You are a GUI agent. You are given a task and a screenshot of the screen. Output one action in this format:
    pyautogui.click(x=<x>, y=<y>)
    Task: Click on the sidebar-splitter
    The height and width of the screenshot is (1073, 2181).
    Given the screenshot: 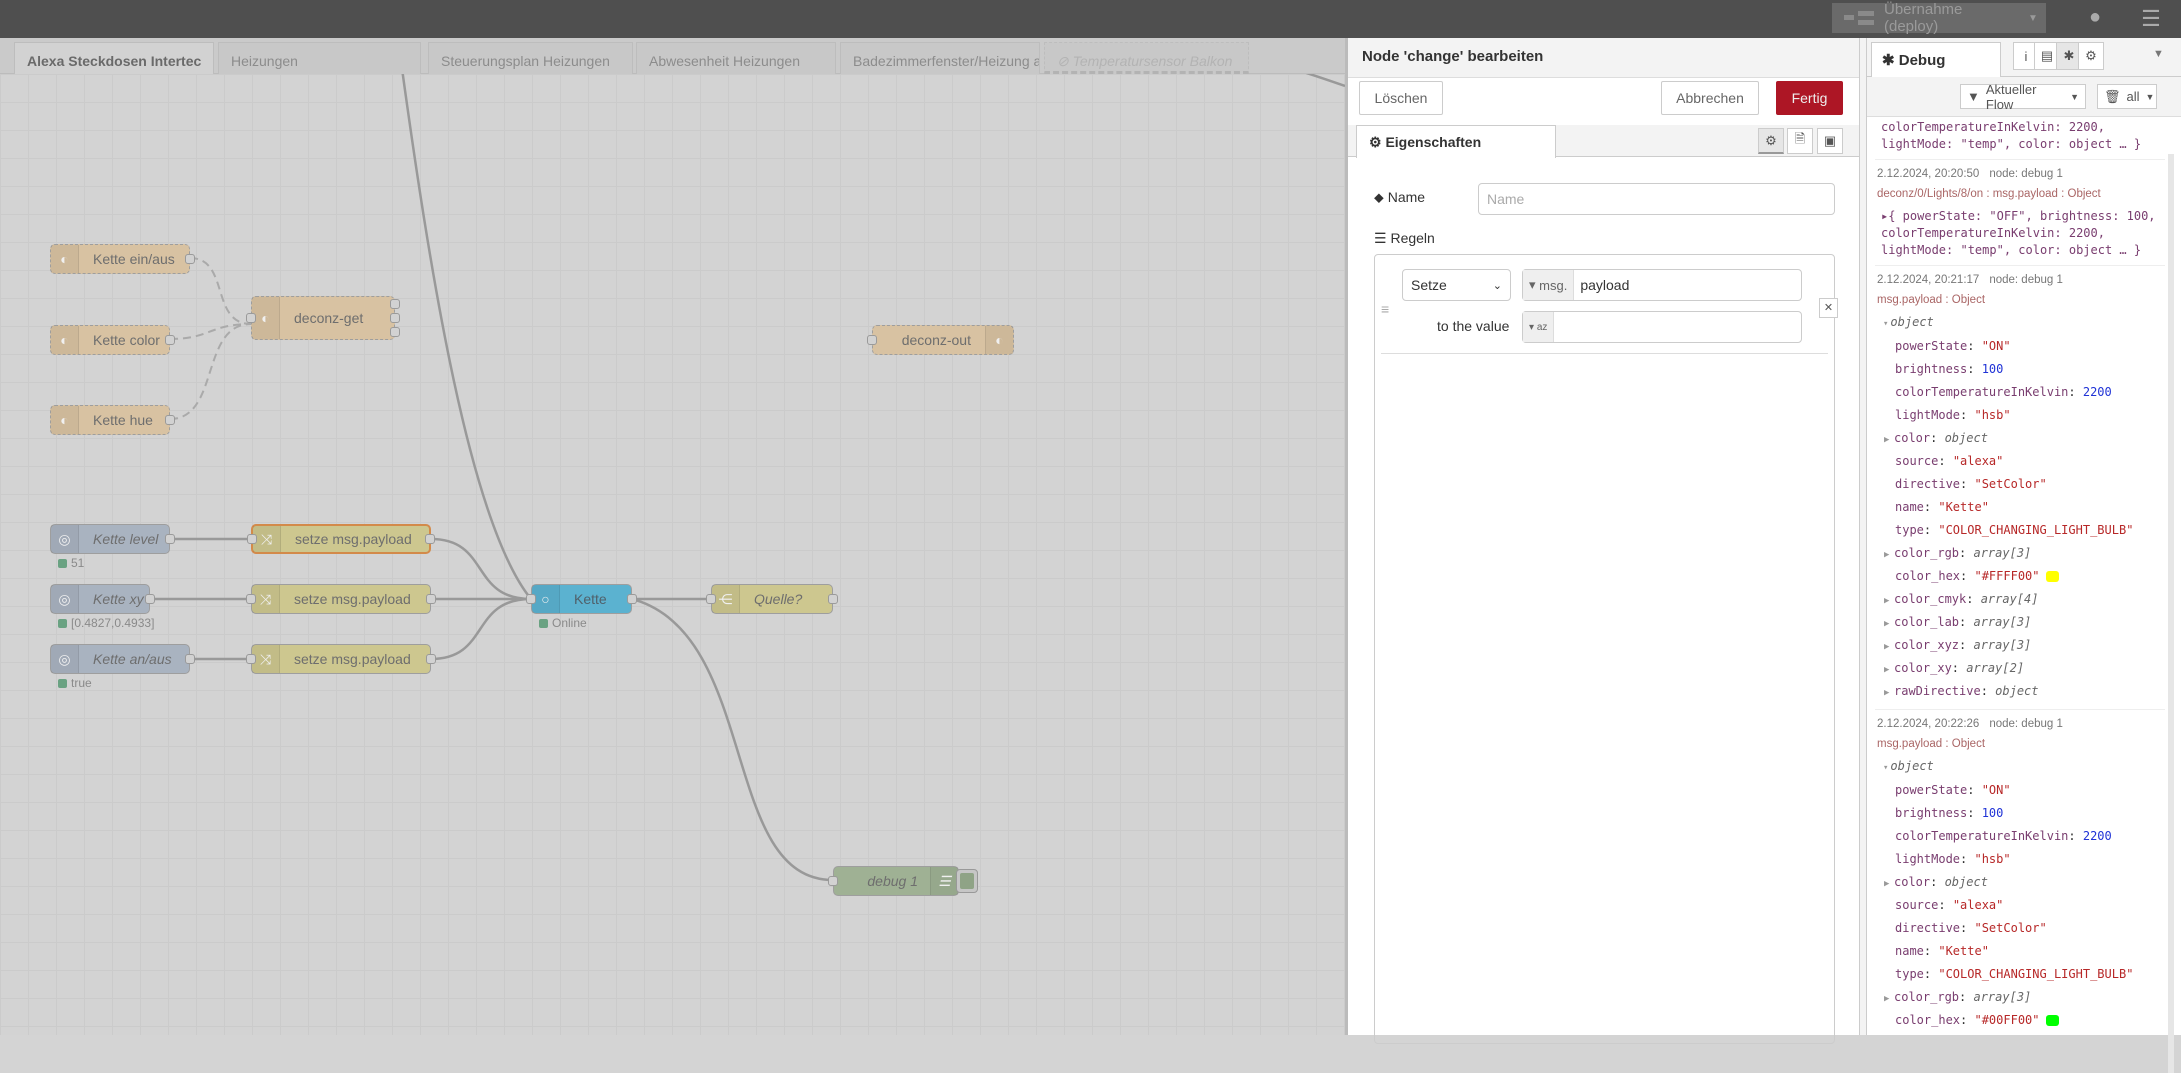 What is the action you would take?
    pyautogui.click(x=1863, y=536)
    